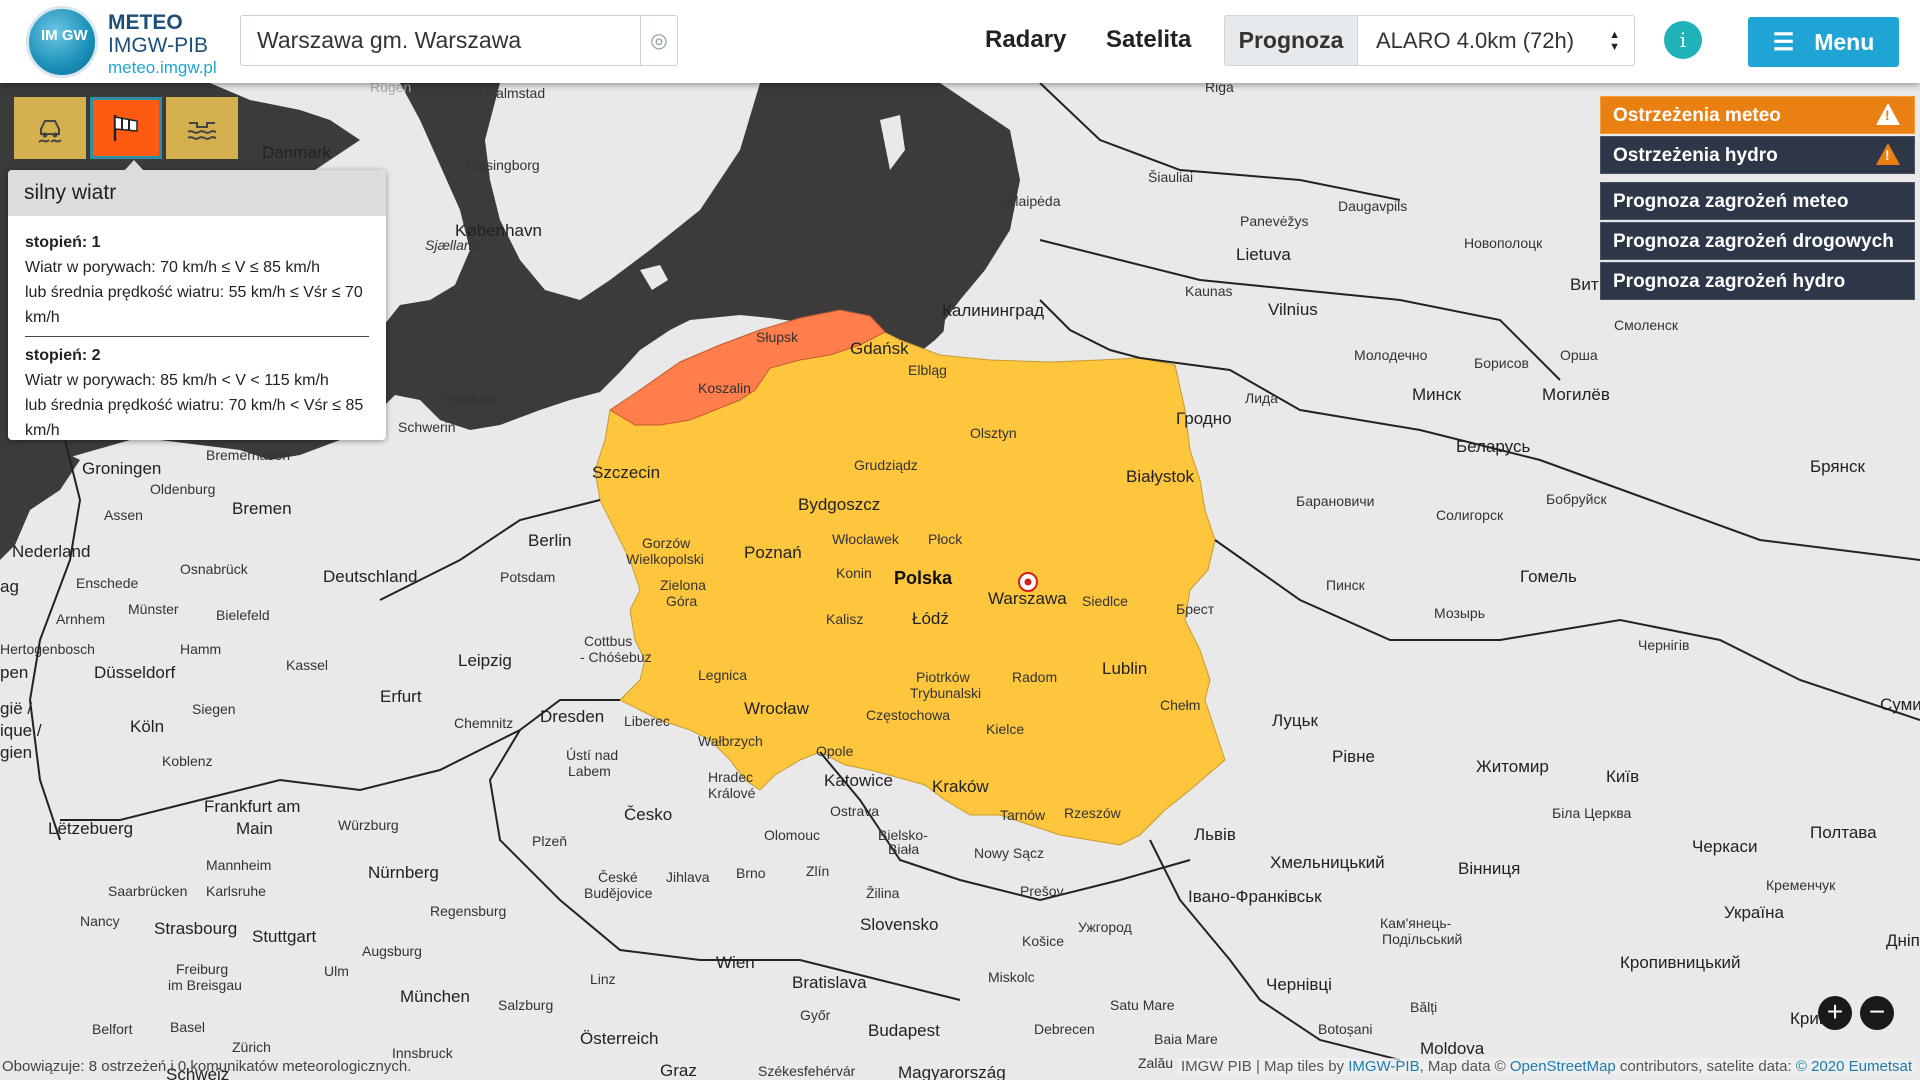  Describe the element at coordinates (722, 675) in the screenshot. I see `place-label: Legnica` at that location.